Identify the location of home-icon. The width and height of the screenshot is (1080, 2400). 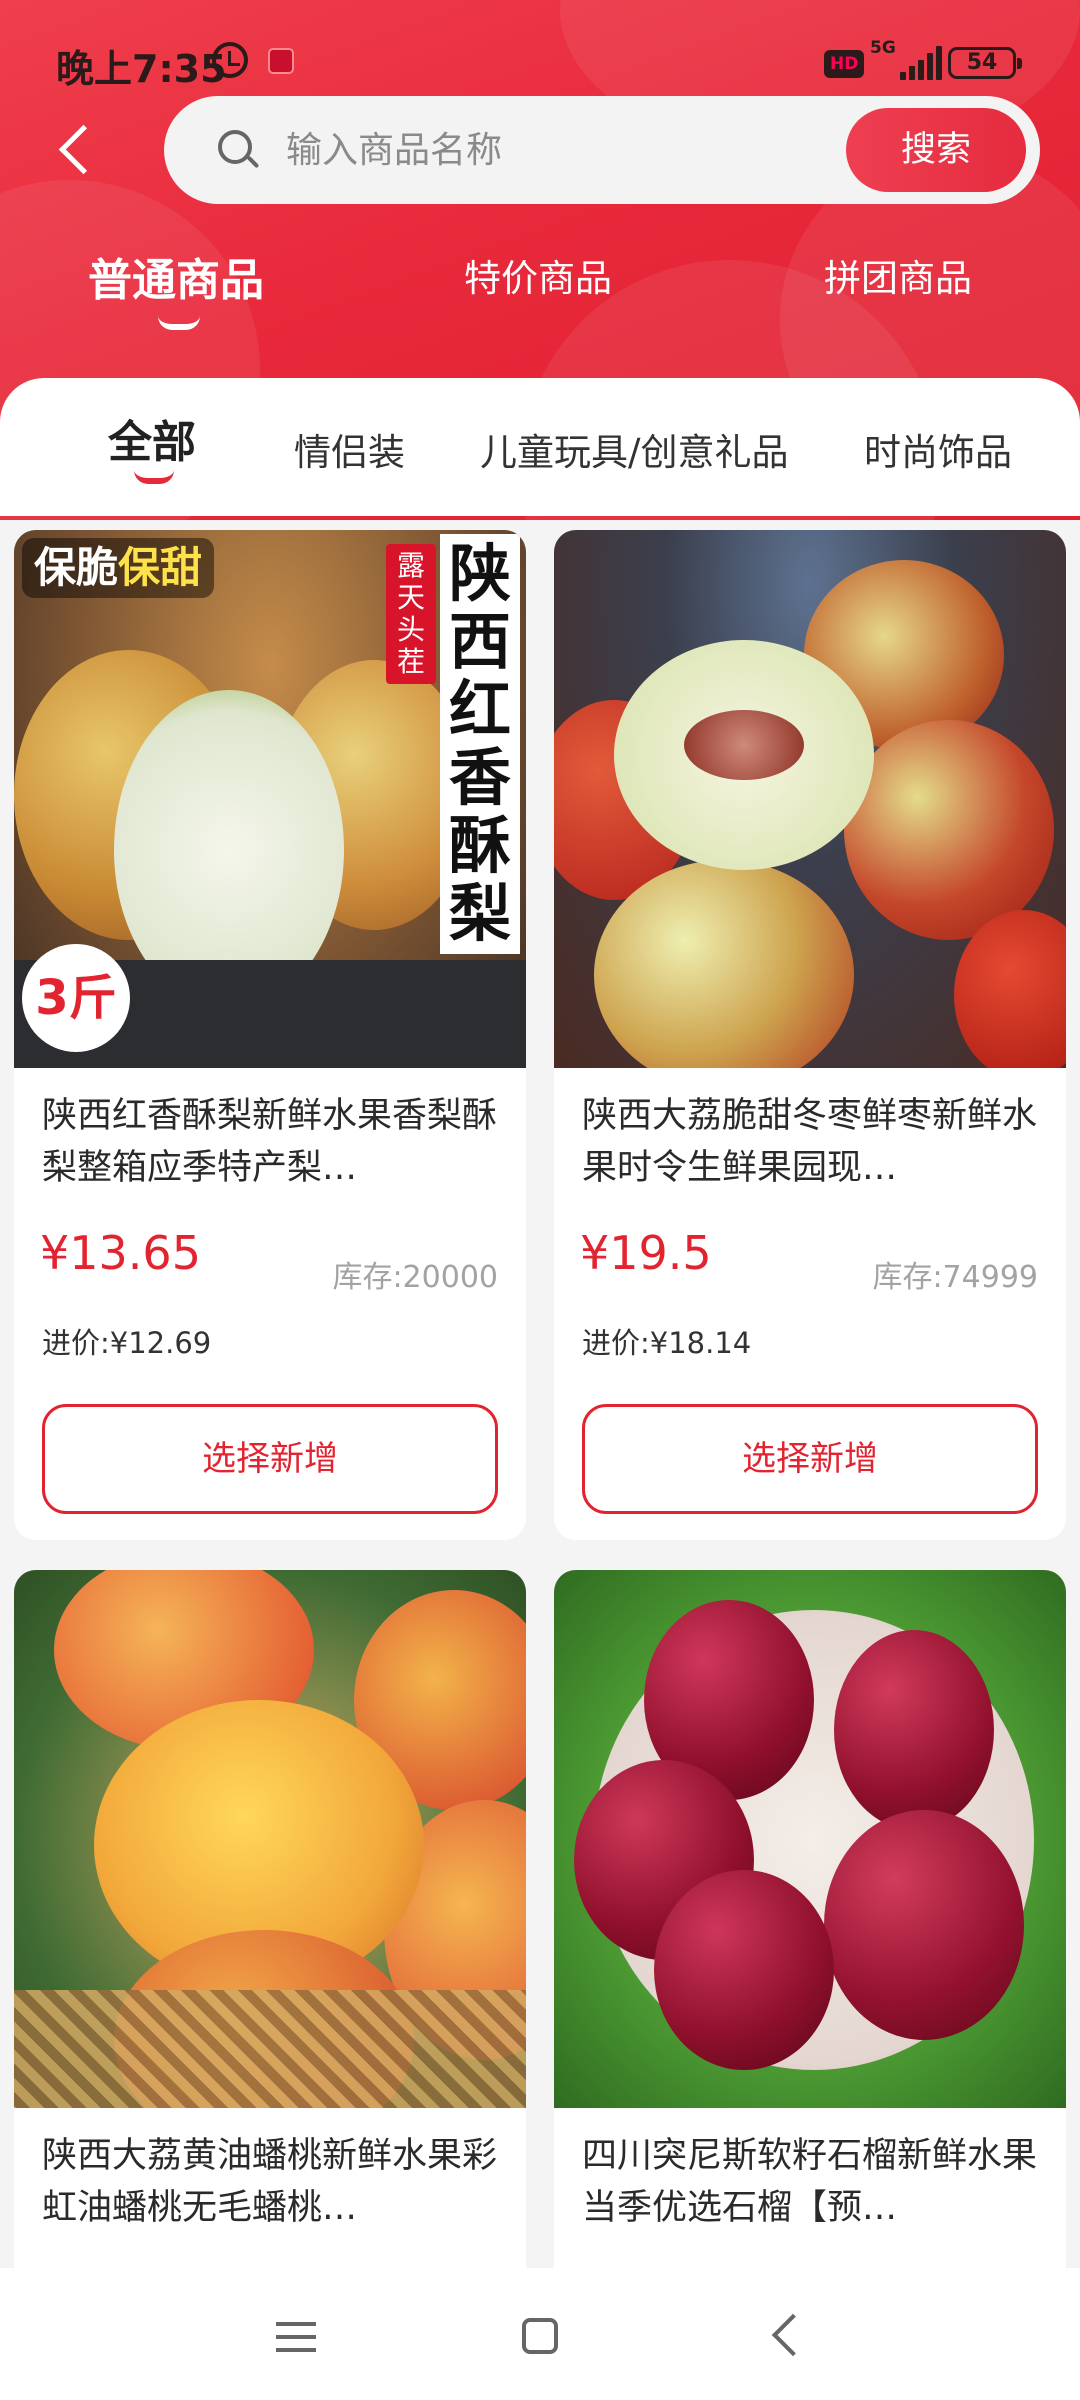
(540, 2336).